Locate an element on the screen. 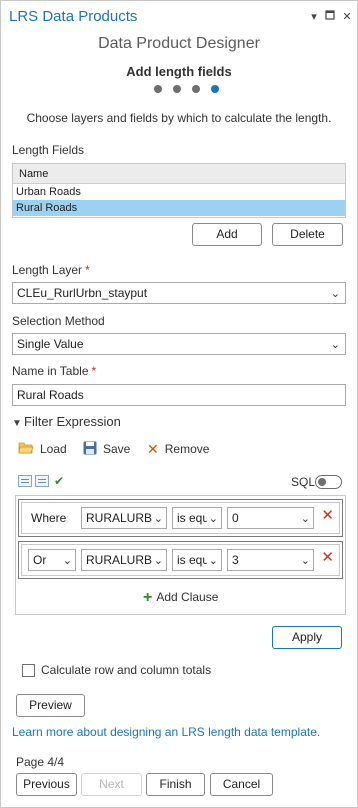 The image size is (358, 808). plus-icon: + is located at coordinates (148, 597).